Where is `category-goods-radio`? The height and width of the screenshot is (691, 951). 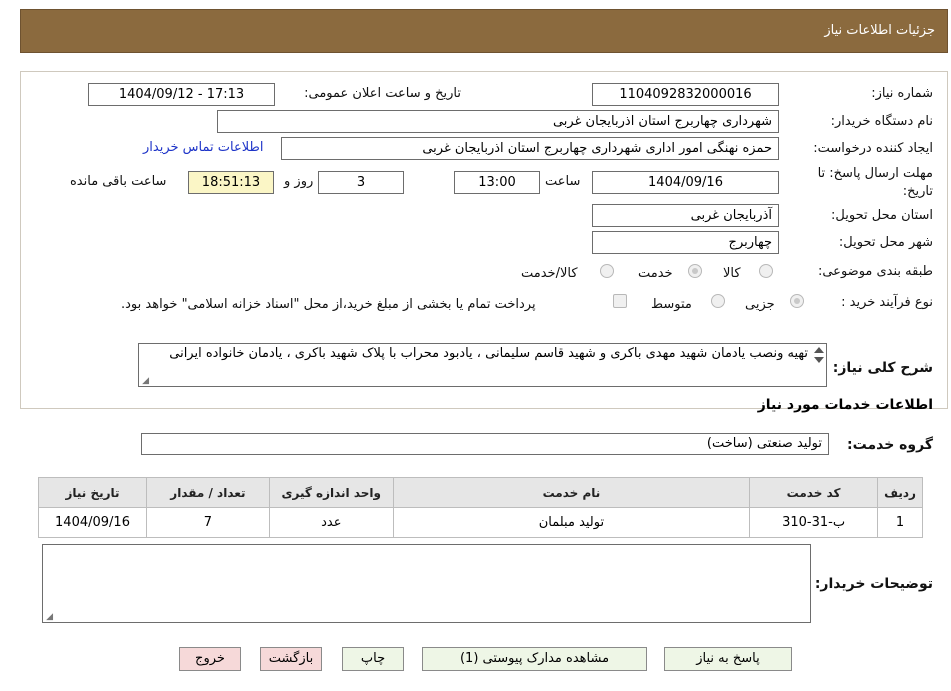
category-goods-radio is located at coordinates (766, 271).